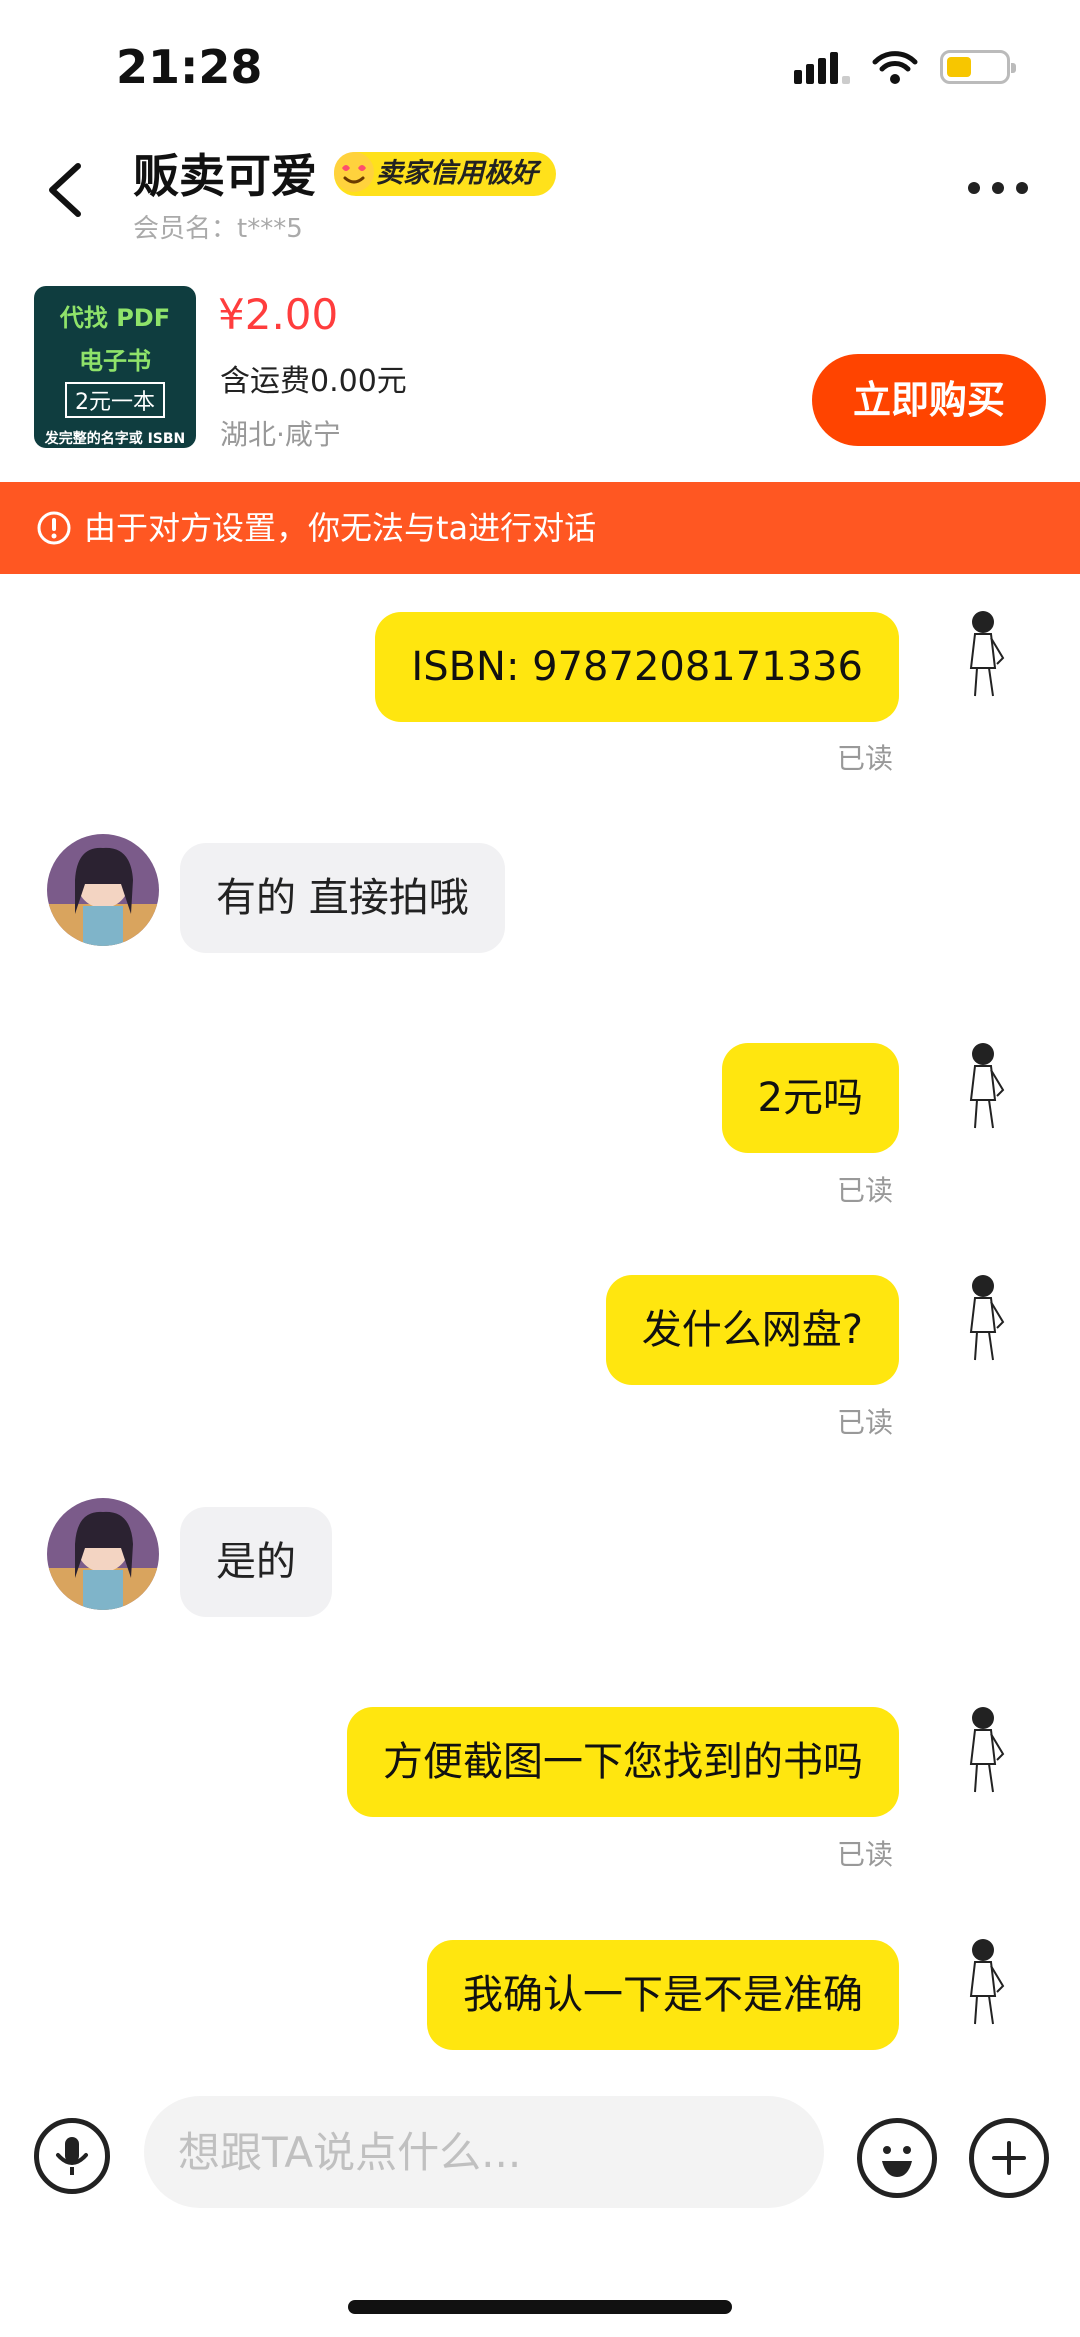  What do you see at coordinates (313, 381) in the screenshot?
I see `shipping-fee: 含运费0.00元` at bounding box center [313, 381].